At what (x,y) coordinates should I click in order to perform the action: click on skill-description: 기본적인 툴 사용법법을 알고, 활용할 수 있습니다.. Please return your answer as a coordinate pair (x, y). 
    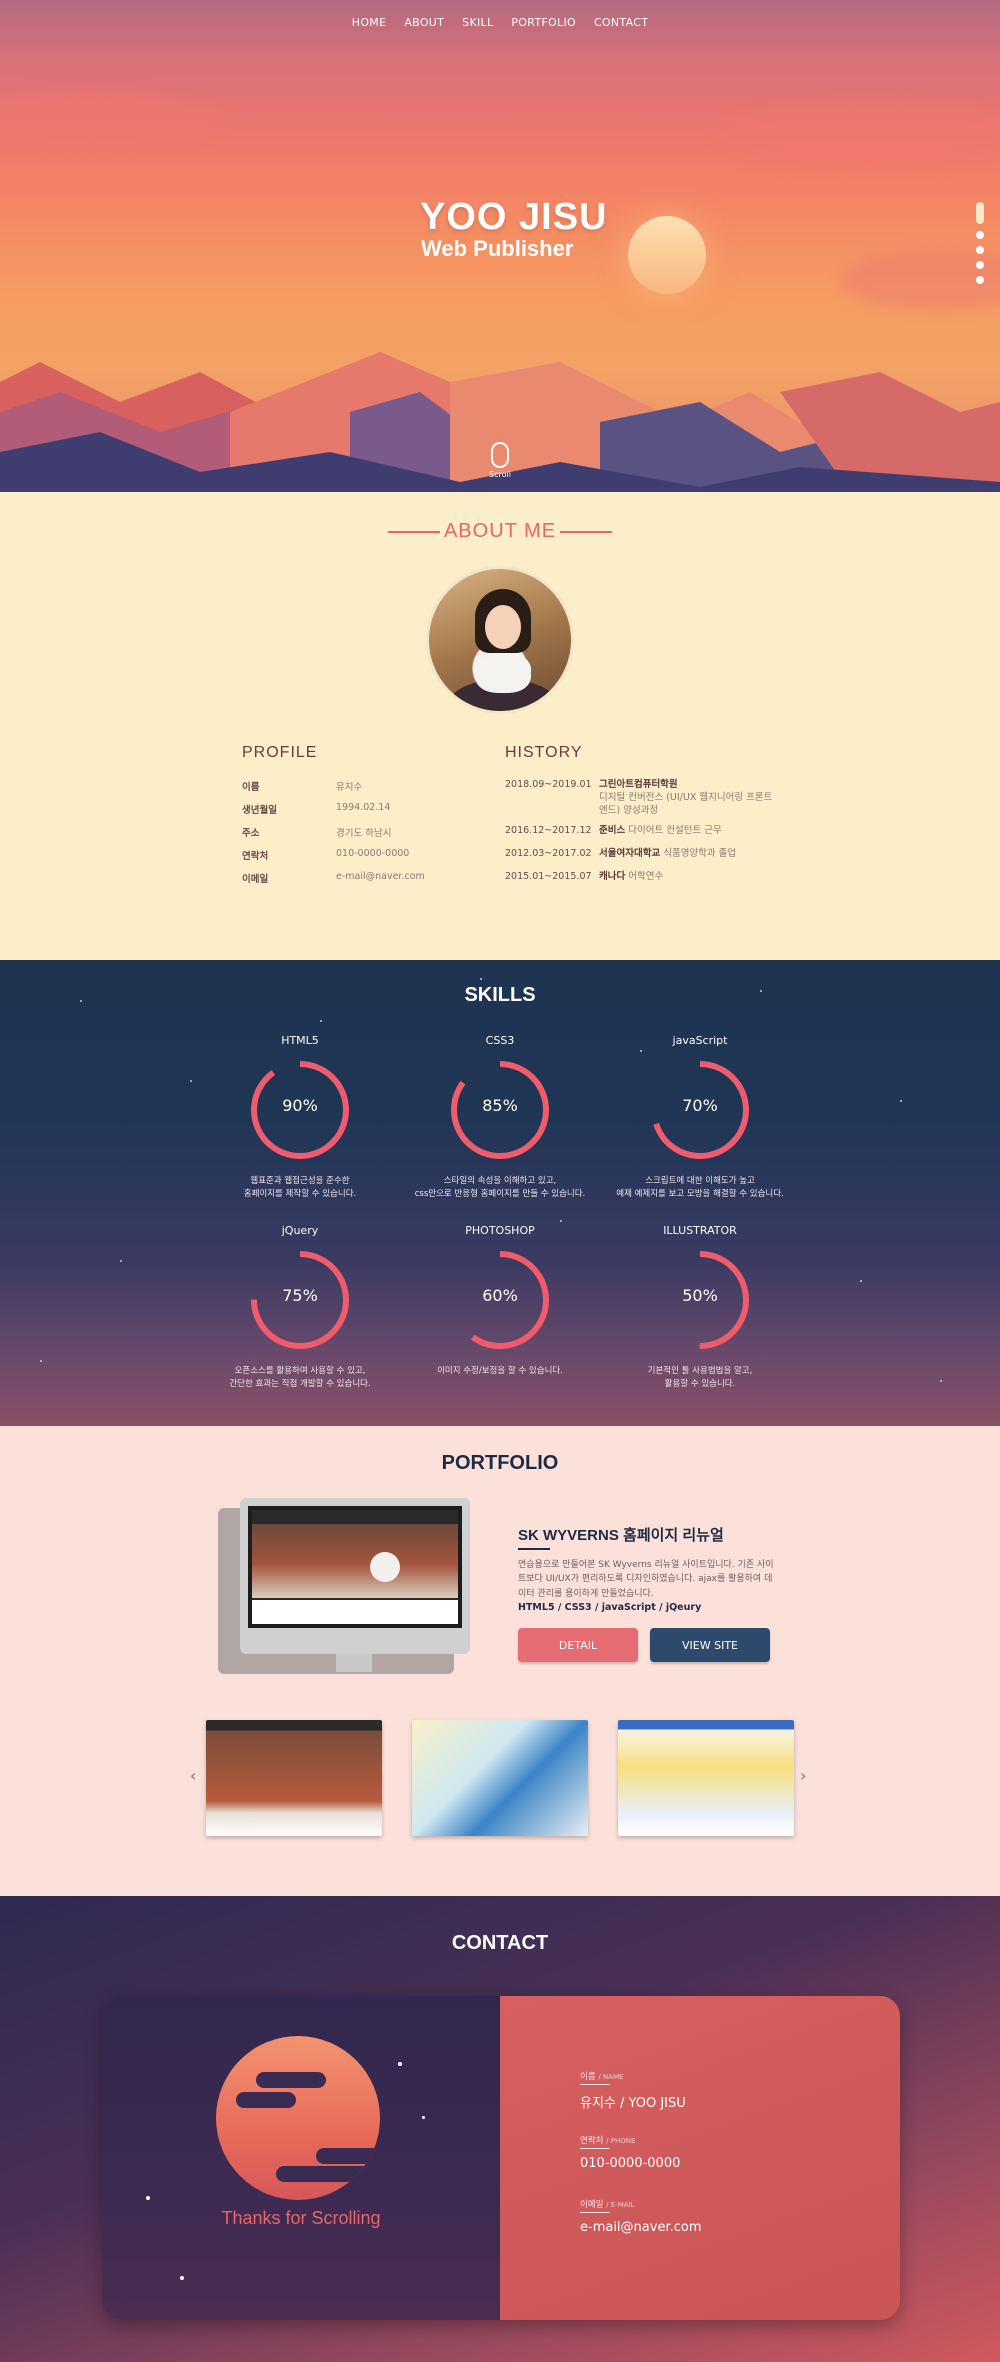
    Looking at the image, I should click on (700, 1377).